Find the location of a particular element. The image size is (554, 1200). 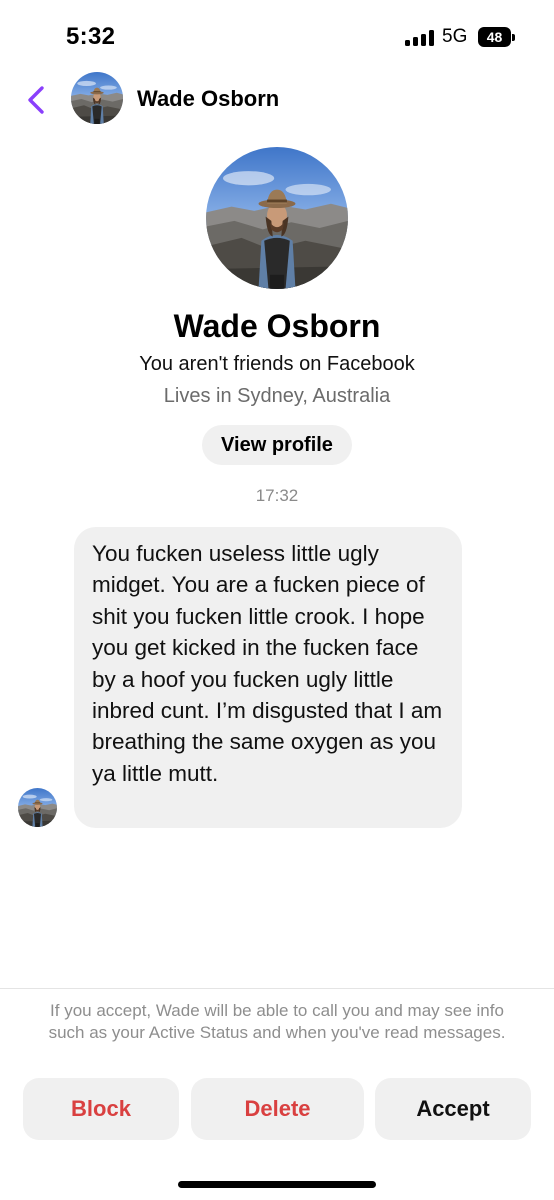

profile-location: Lives in Sydney, Australia is located at coordinates (277, 396).